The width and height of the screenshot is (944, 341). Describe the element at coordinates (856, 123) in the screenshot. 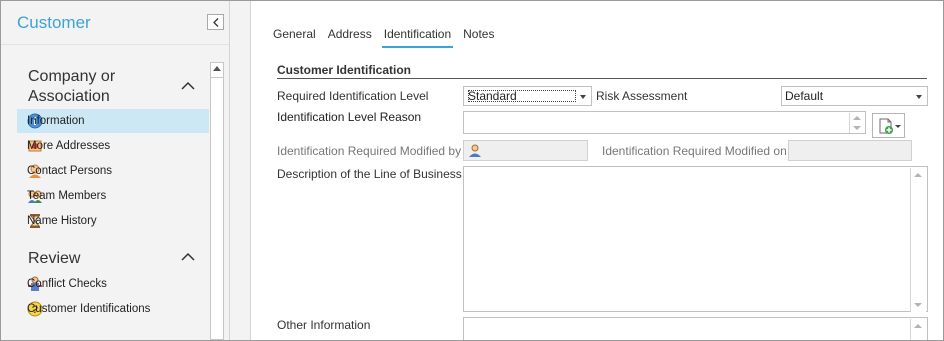

I see `reason-spinner` at that location.